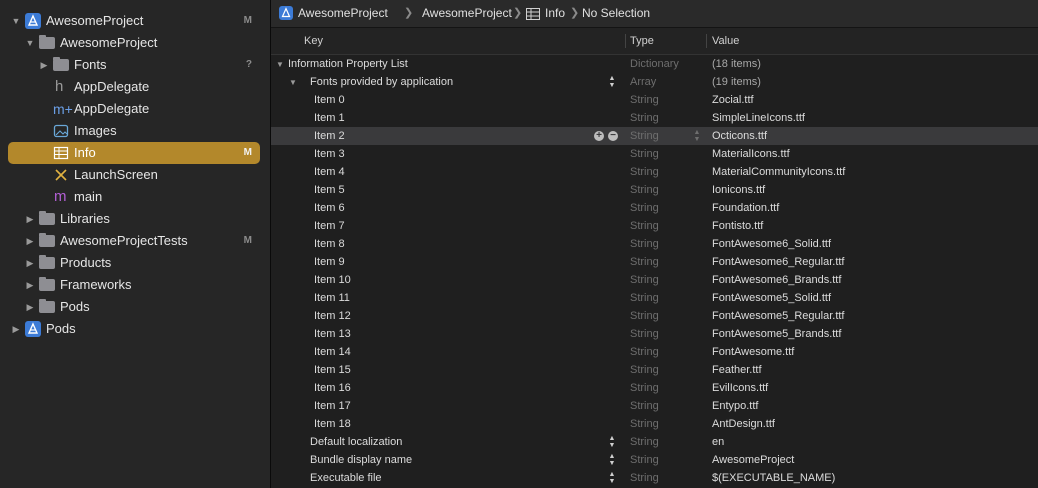  What do you see at coordinates (654, 100) in the screenshot?
I see `plist-row: Item 0 String Zocial.ttf` at bounding box center [654, 100].